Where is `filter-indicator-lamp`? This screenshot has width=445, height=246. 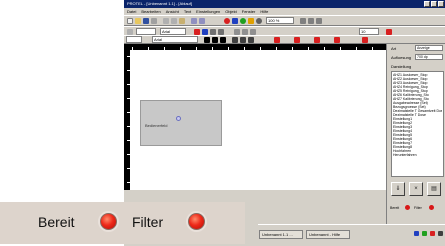 filter-indicator-lamp is located at coordinates (196, 221).